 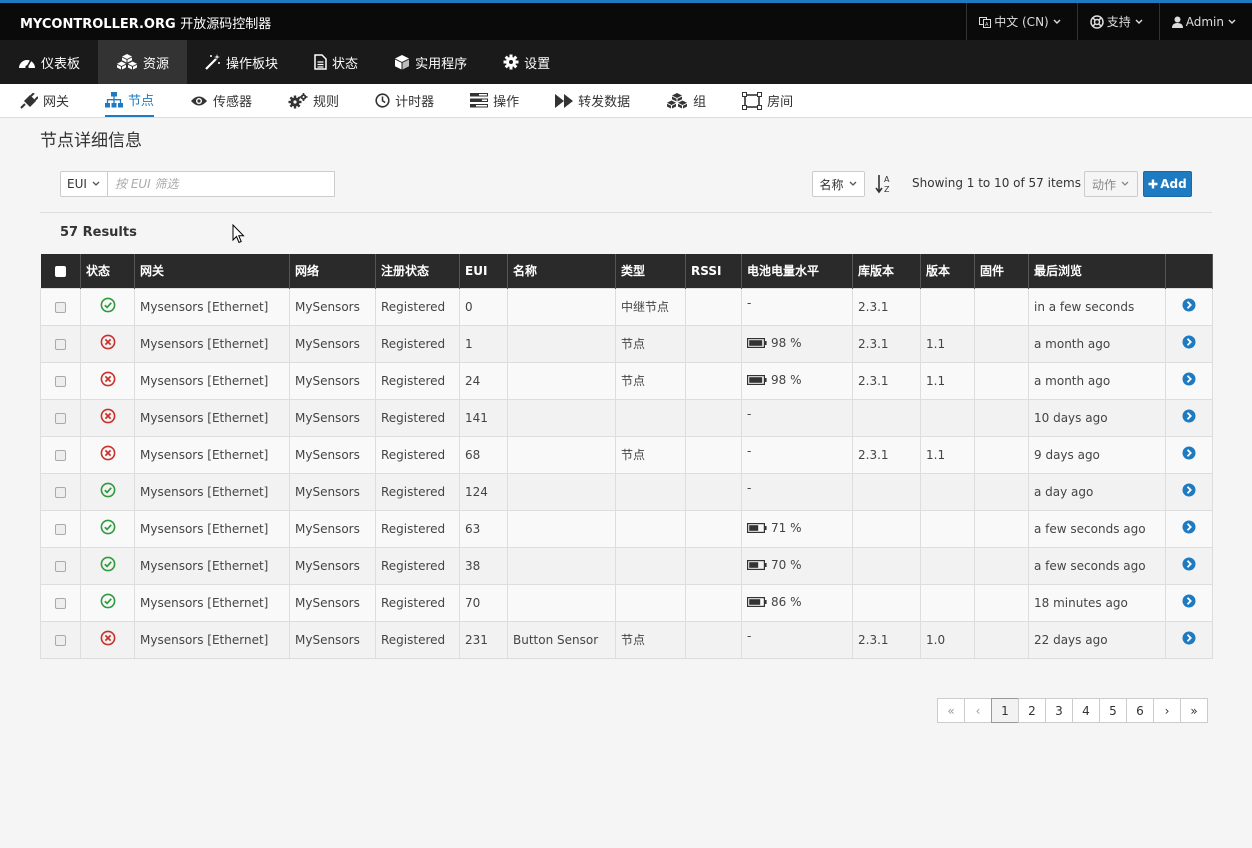 I want to click on column-header: 电池电量水平, so click(x=797, y=271).